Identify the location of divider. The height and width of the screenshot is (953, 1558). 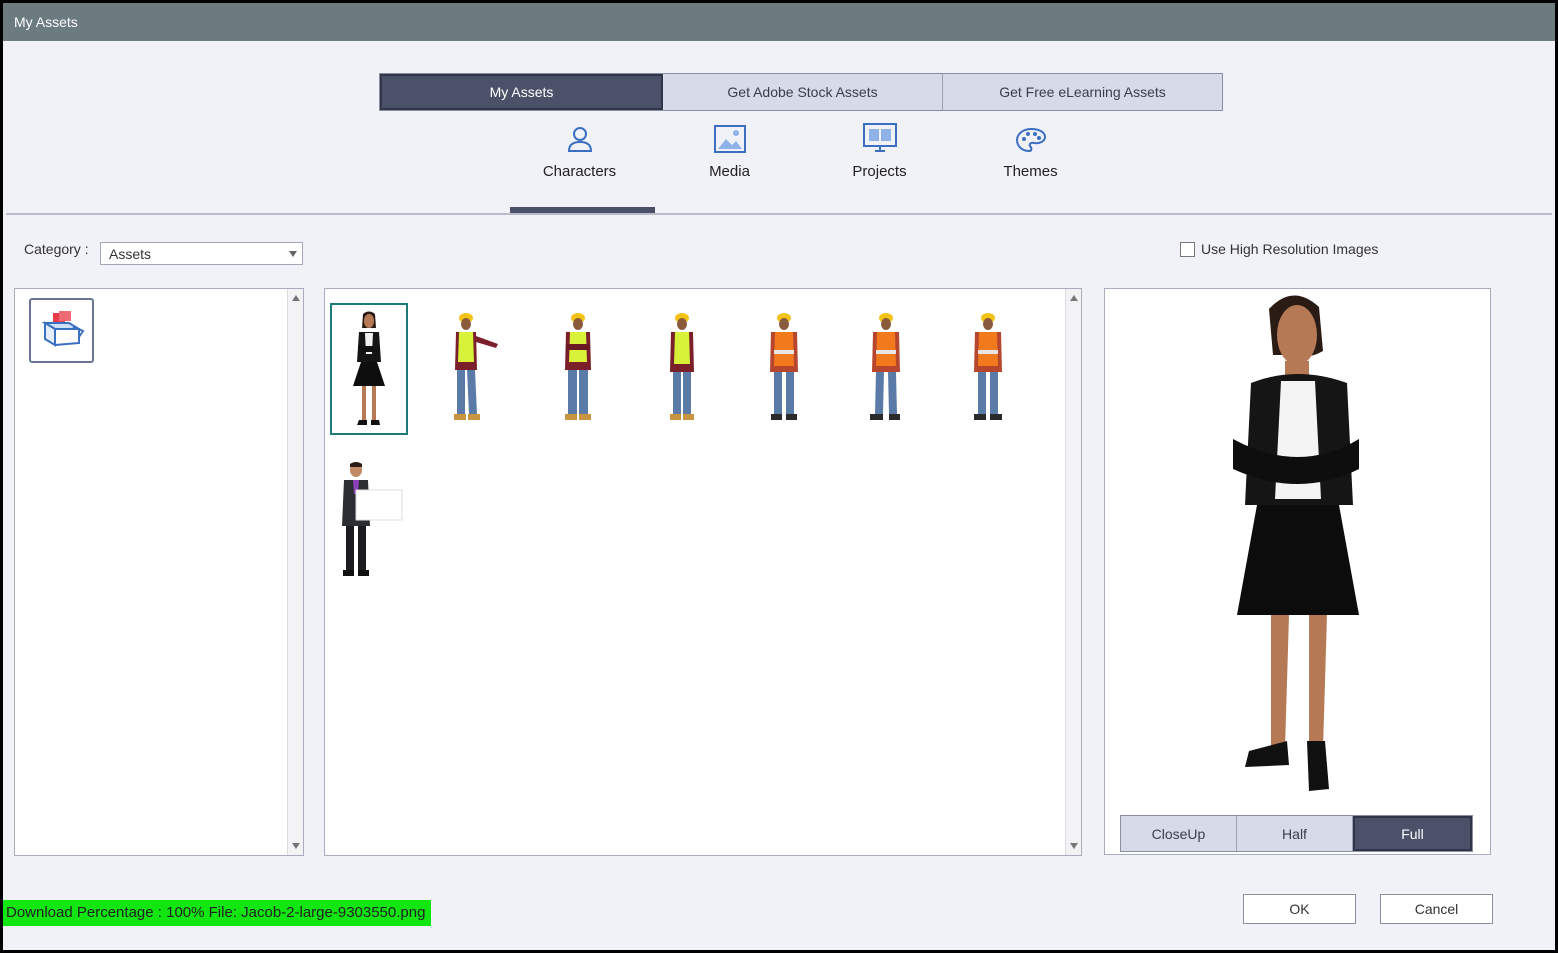
(779, 214).